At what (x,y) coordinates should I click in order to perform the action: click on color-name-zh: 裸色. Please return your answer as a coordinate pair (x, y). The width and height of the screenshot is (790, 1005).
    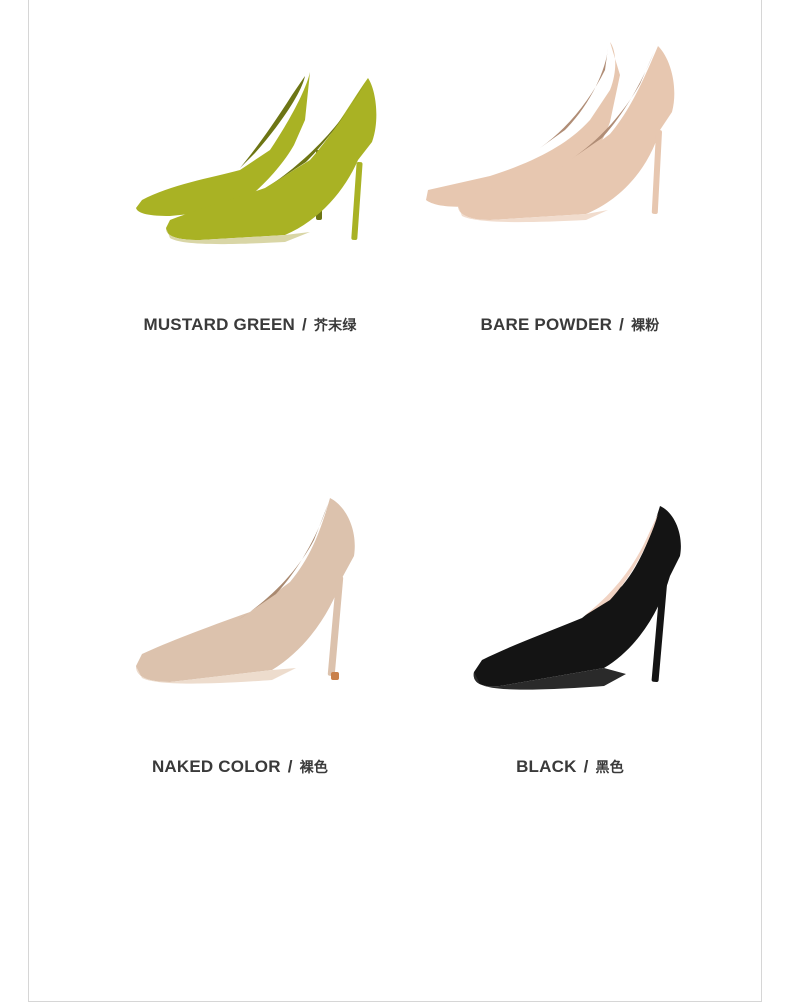
    Looking at the image, I should click on (314, 768).